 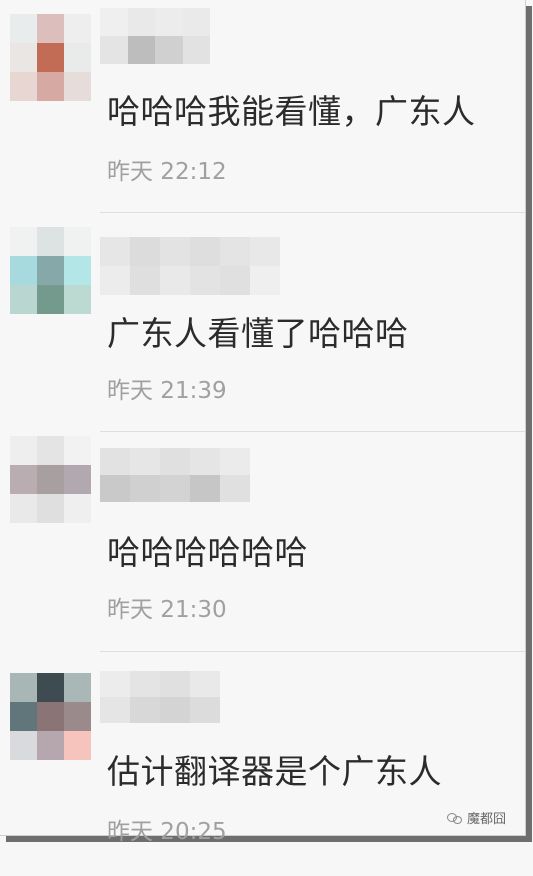 What do you see at coordinates (207, 552) in the screenshot?
I see `comment-text: 哈哈哈哈哈哈` at bounding box center [207, 552].